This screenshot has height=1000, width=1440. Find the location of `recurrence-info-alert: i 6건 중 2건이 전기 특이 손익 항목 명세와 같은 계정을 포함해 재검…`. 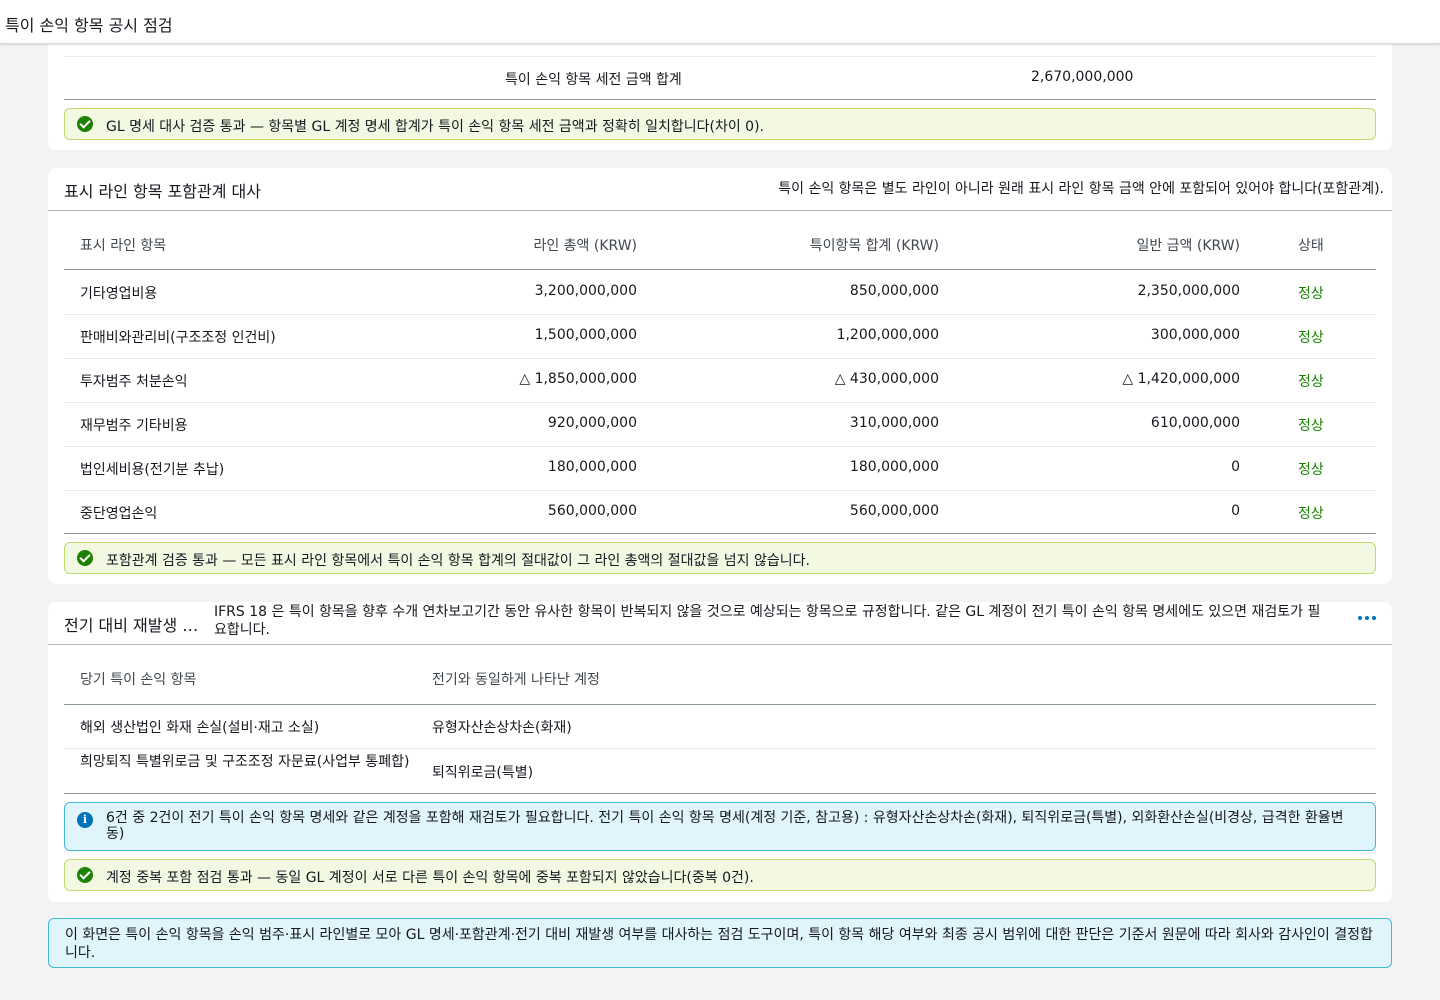

recurrence-info-alert: i 6건 중 2건이 전기 특이 손익 항목 명세와 같은 계정을 포함해 재검… is located at coordinates (720, 826).